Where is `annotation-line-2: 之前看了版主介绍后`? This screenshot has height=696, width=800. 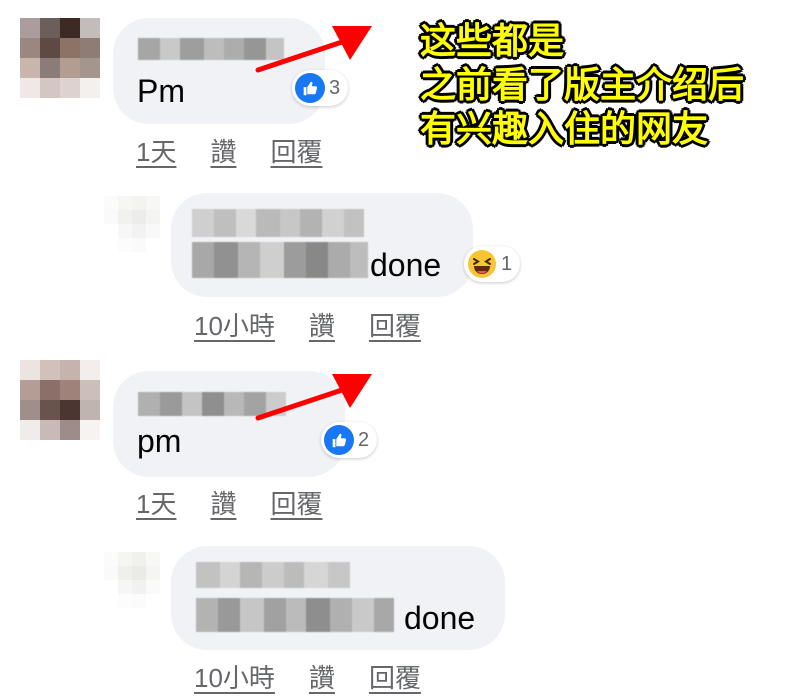
annotation-line-2: 之前看了版主介绍后 is located at coordinates (582, 85).